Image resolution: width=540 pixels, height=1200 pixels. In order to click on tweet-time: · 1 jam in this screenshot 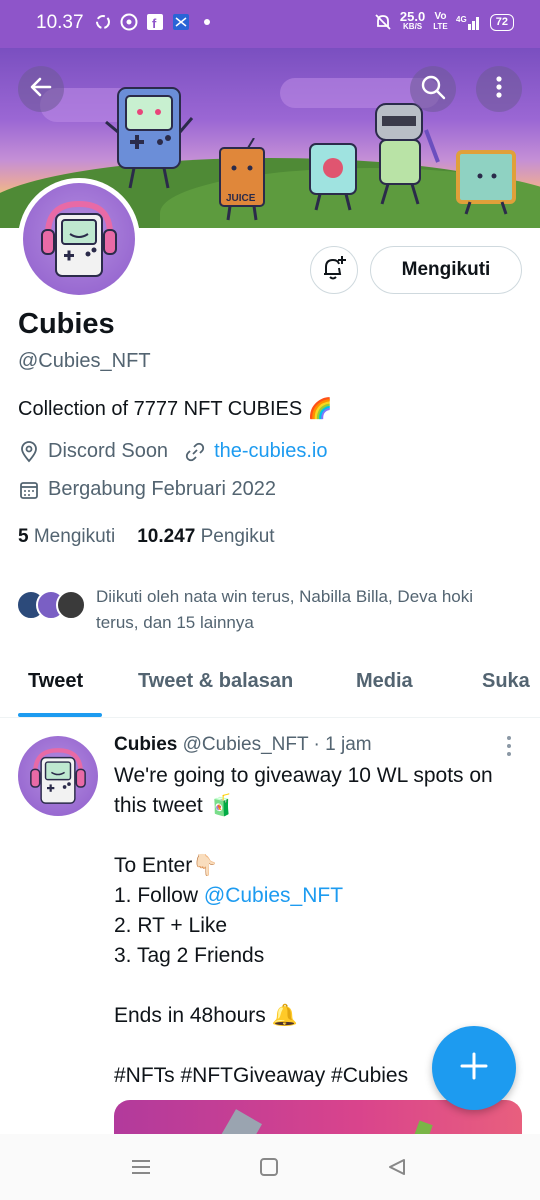, I will do `click(342, 744)`.